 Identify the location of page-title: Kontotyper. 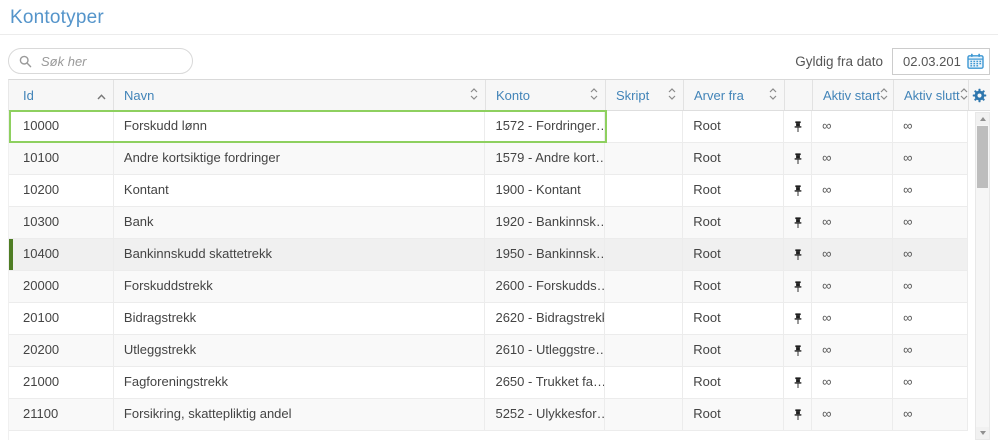
(57, 17).